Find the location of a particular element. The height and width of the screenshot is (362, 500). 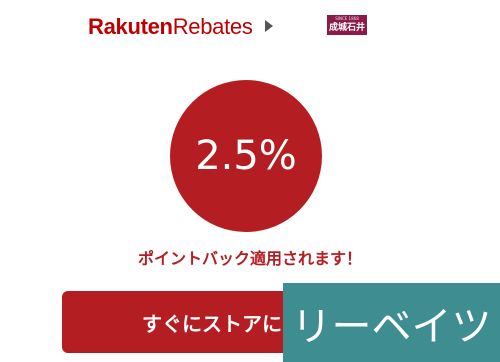

overlay-caption: リーベイツ is located at coordinates (391, 322).